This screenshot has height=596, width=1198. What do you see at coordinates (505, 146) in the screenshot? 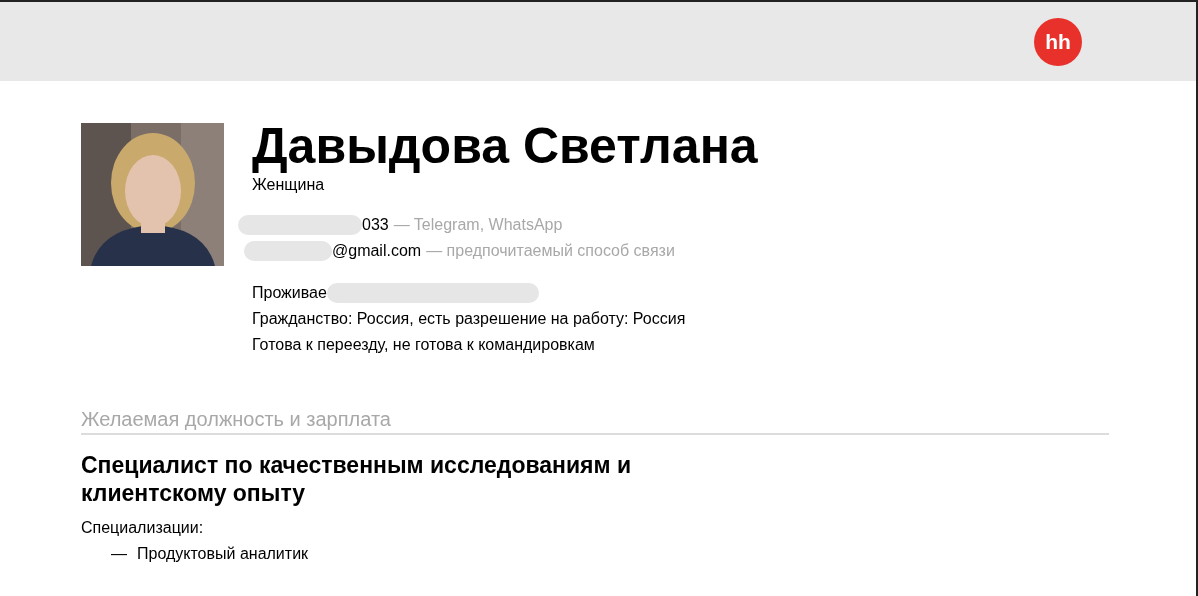
I see `candidate-name: Давыдова Светлана` at bounding box center [505, 146].